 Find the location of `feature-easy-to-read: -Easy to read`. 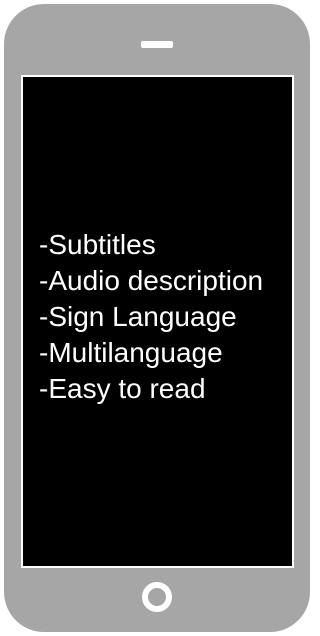

feature-easy-to-read: -Easy to read is located at coordinates (122, 388).